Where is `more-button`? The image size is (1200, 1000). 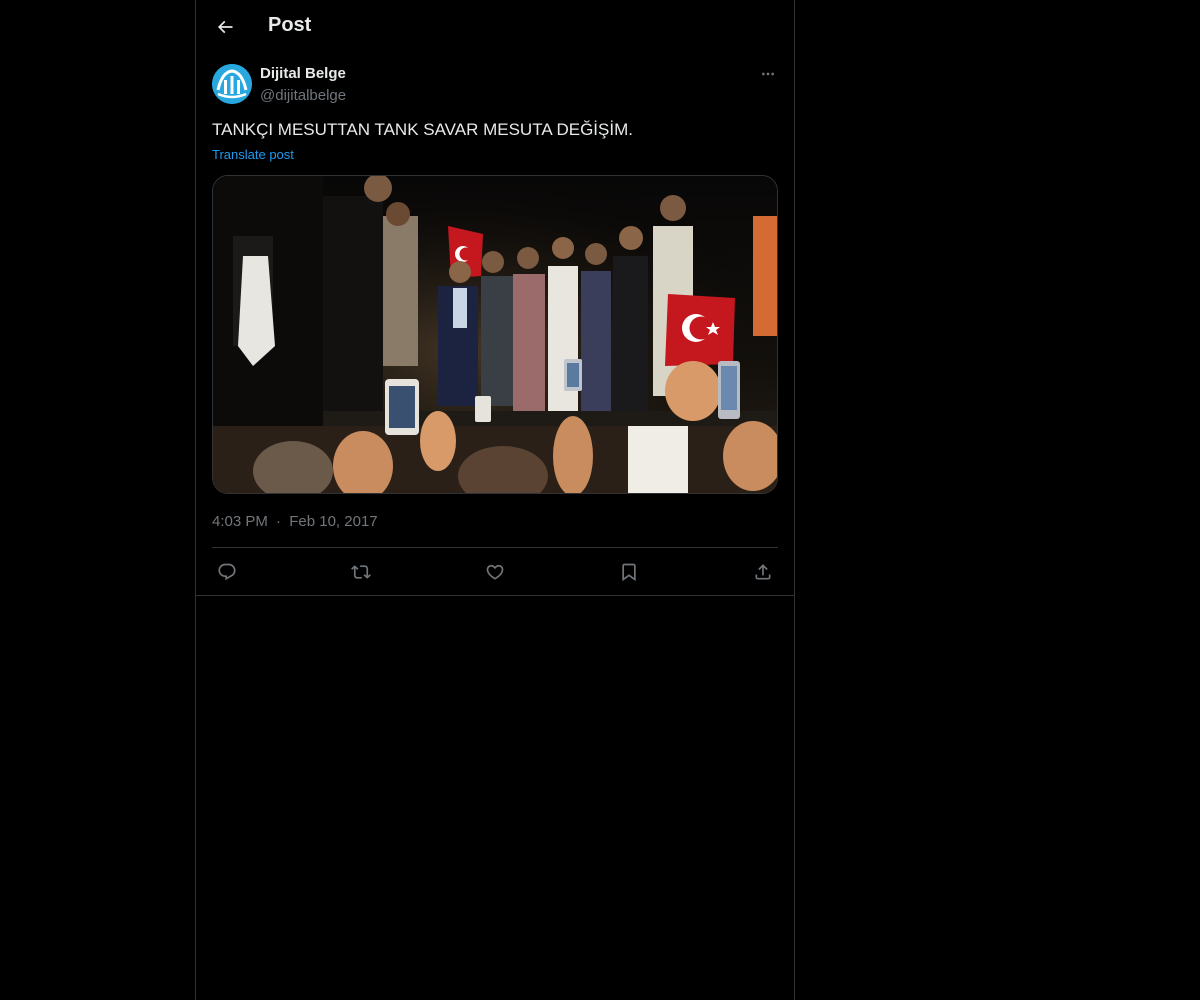
more-button is located at coordinates (768, 74).